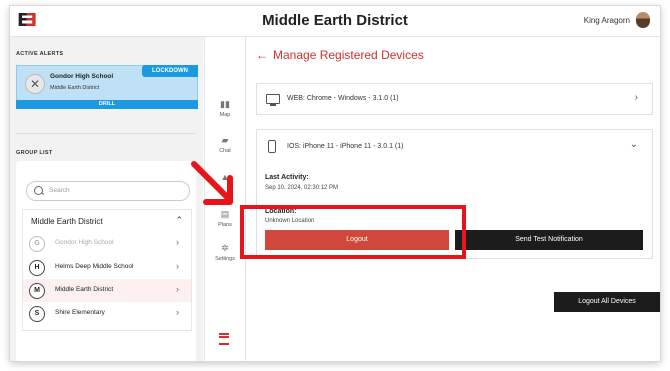  I want to click on user-menu: King Aragorn, so click(617, 20).